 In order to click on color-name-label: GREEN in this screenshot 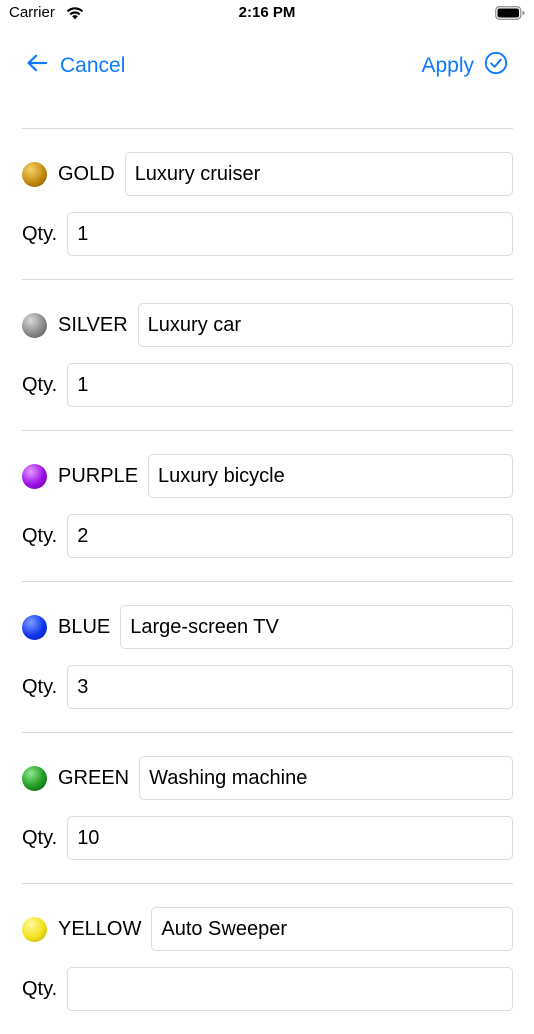, I will do `click(94, 777)`.